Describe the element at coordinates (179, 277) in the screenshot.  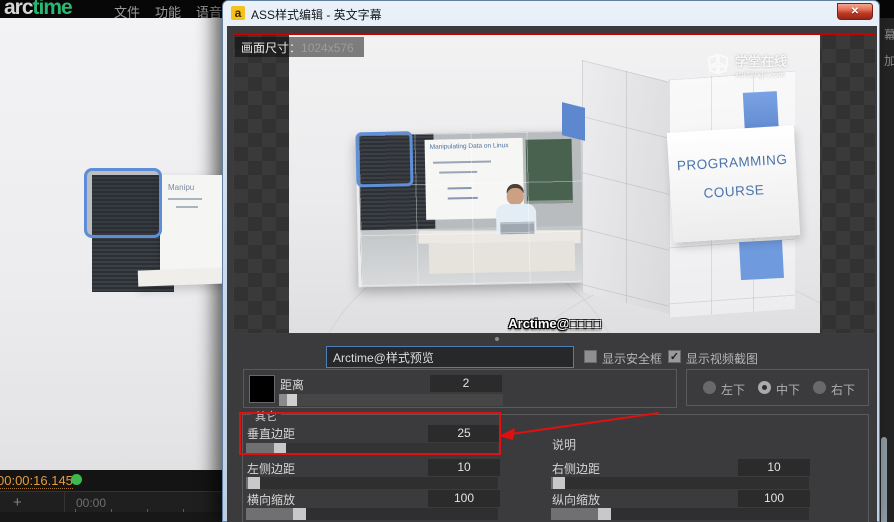
I see `lecture-desk` at that location.